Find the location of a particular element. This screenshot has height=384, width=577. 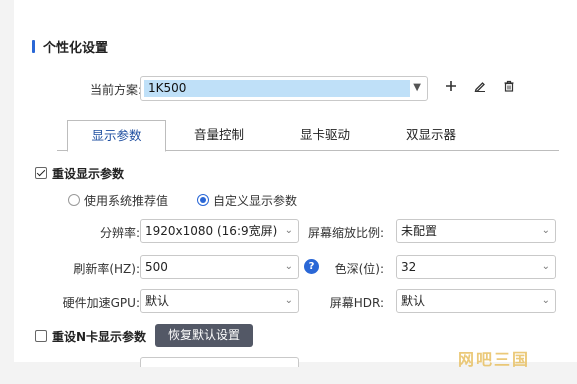

scheme-label: 当前方案: is located at coordinates (115, 90).